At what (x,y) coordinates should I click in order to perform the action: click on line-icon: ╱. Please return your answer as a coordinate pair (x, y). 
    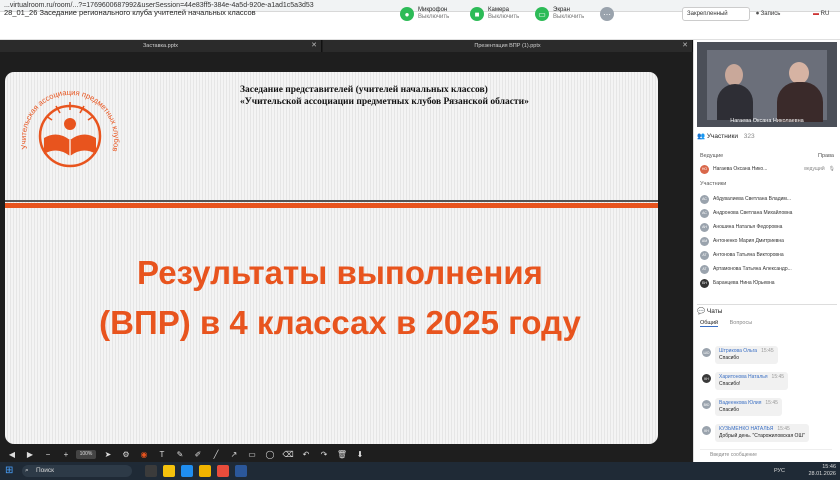
    Looking at the image, I should click on (216, 455).